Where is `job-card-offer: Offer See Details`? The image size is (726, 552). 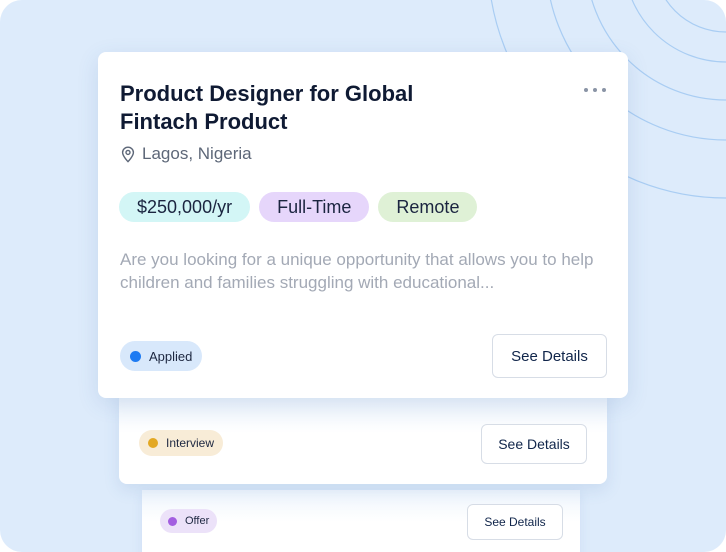
job-card-offer: Offer See Details is located at coordinates (361, 521).